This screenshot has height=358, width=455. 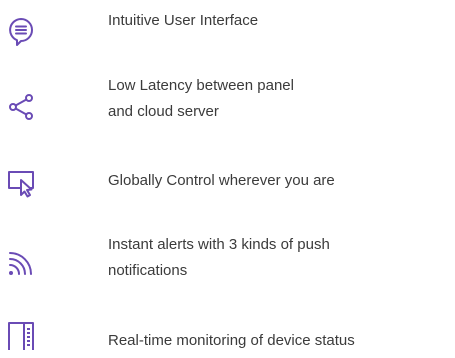 What do you see at coordinates (148, 270) in the screenshot?
I see `feature-text-line: notifications` at bounding box center [148, 270].